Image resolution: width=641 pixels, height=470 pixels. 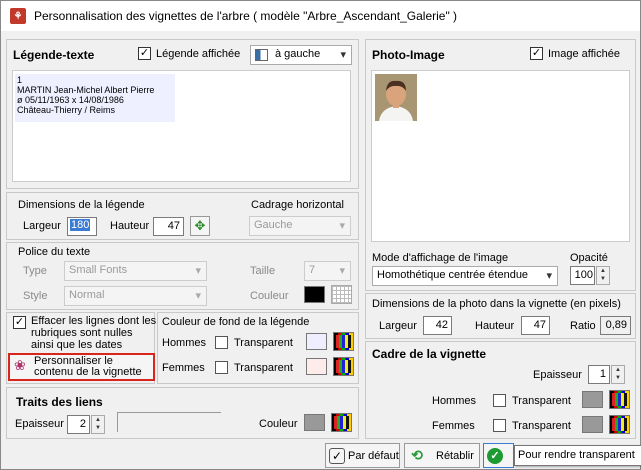 I want to click on restore-button-label: Rétablir, so click(x=455, y=455).